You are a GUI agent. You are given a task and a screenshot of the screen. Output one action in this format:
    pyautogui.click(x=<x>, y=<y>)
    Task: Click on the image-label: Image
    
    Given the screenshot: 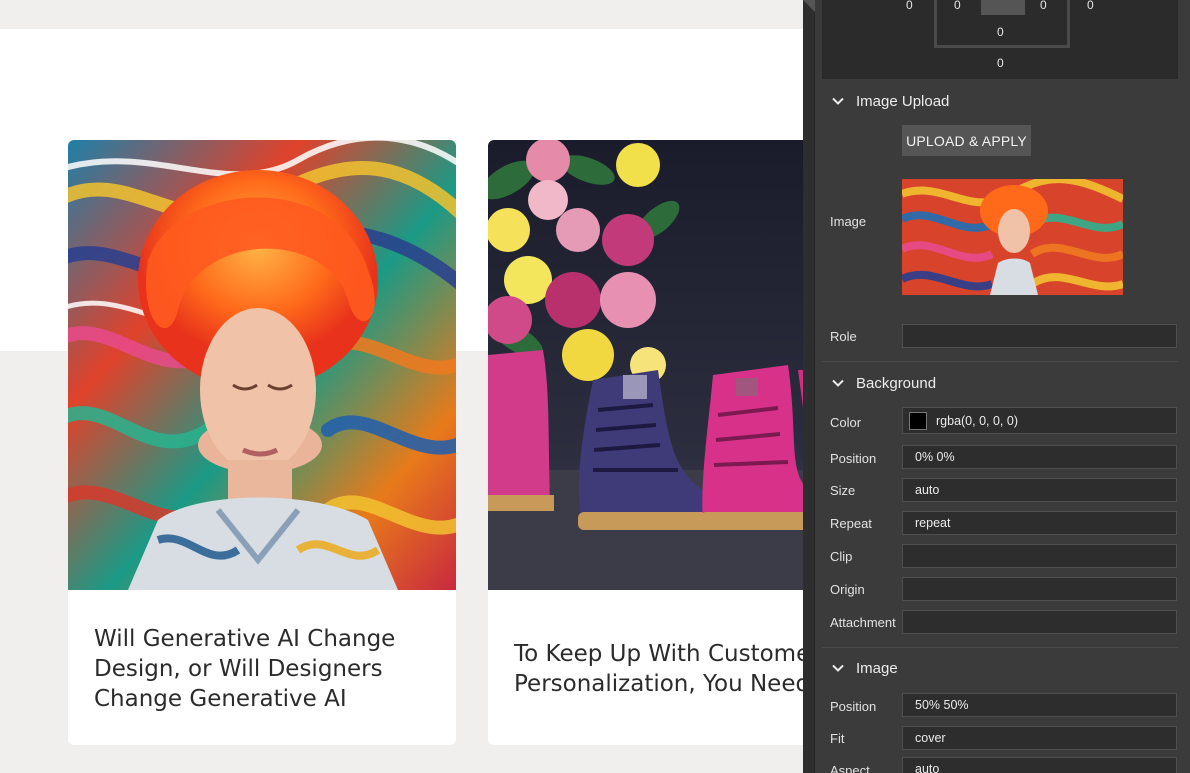 What is the action you would take?
    pyautogui.click(x=848, y=221)
    